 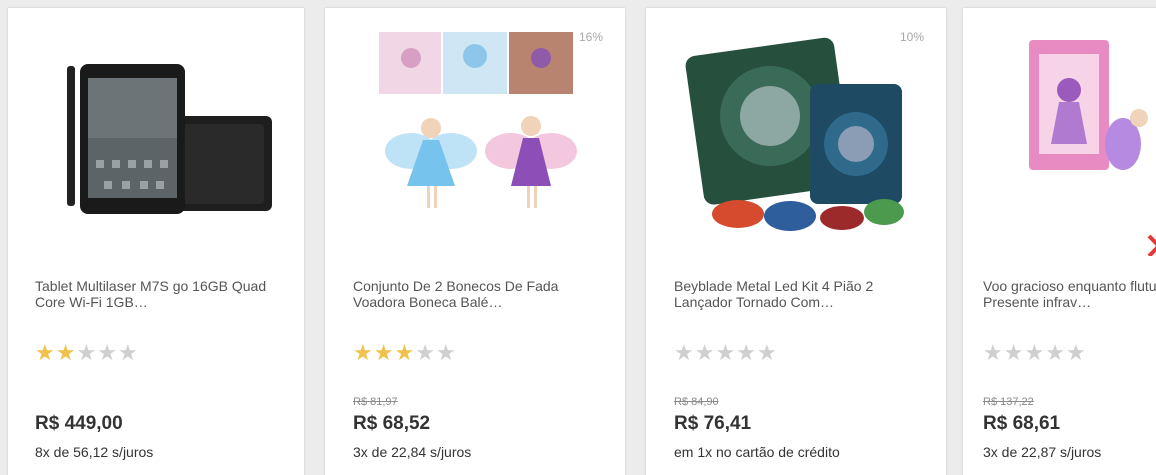 I want to click on installment-info: 3x de 22,84 s/juros, so click(x=412, y=452).